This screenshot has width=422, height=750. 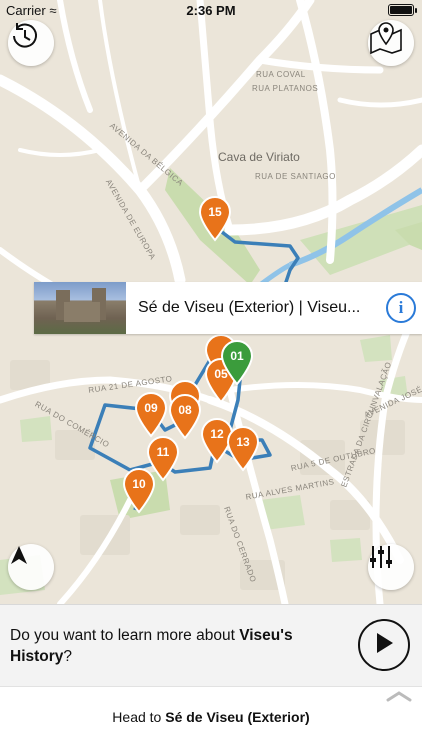 I want to click on map-pins-button, so click(x=391, y=43).